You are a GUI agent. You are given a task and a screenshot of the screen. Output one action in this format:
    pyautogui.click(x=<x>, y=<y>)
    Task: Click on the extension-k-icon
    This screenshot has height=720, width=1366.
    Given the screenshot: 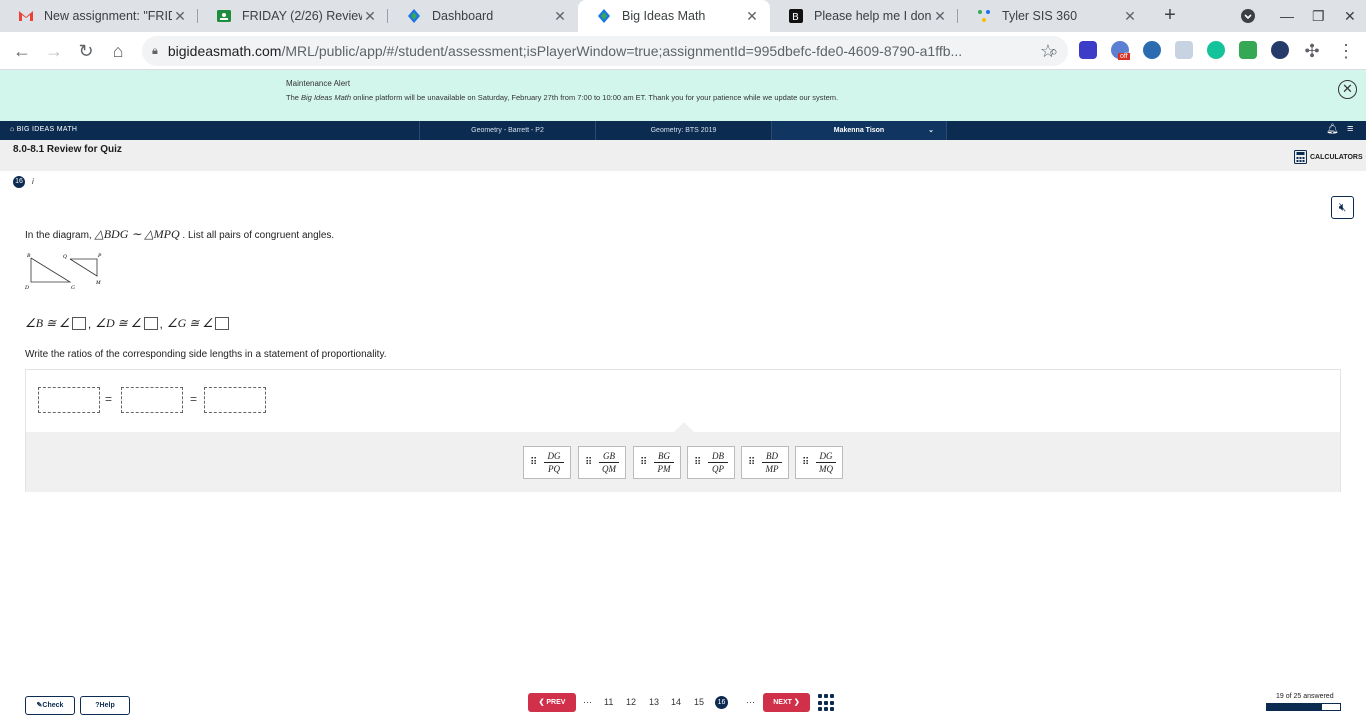 What is the action you would take?
    pyautogui.click(x=1280, y=50)
    